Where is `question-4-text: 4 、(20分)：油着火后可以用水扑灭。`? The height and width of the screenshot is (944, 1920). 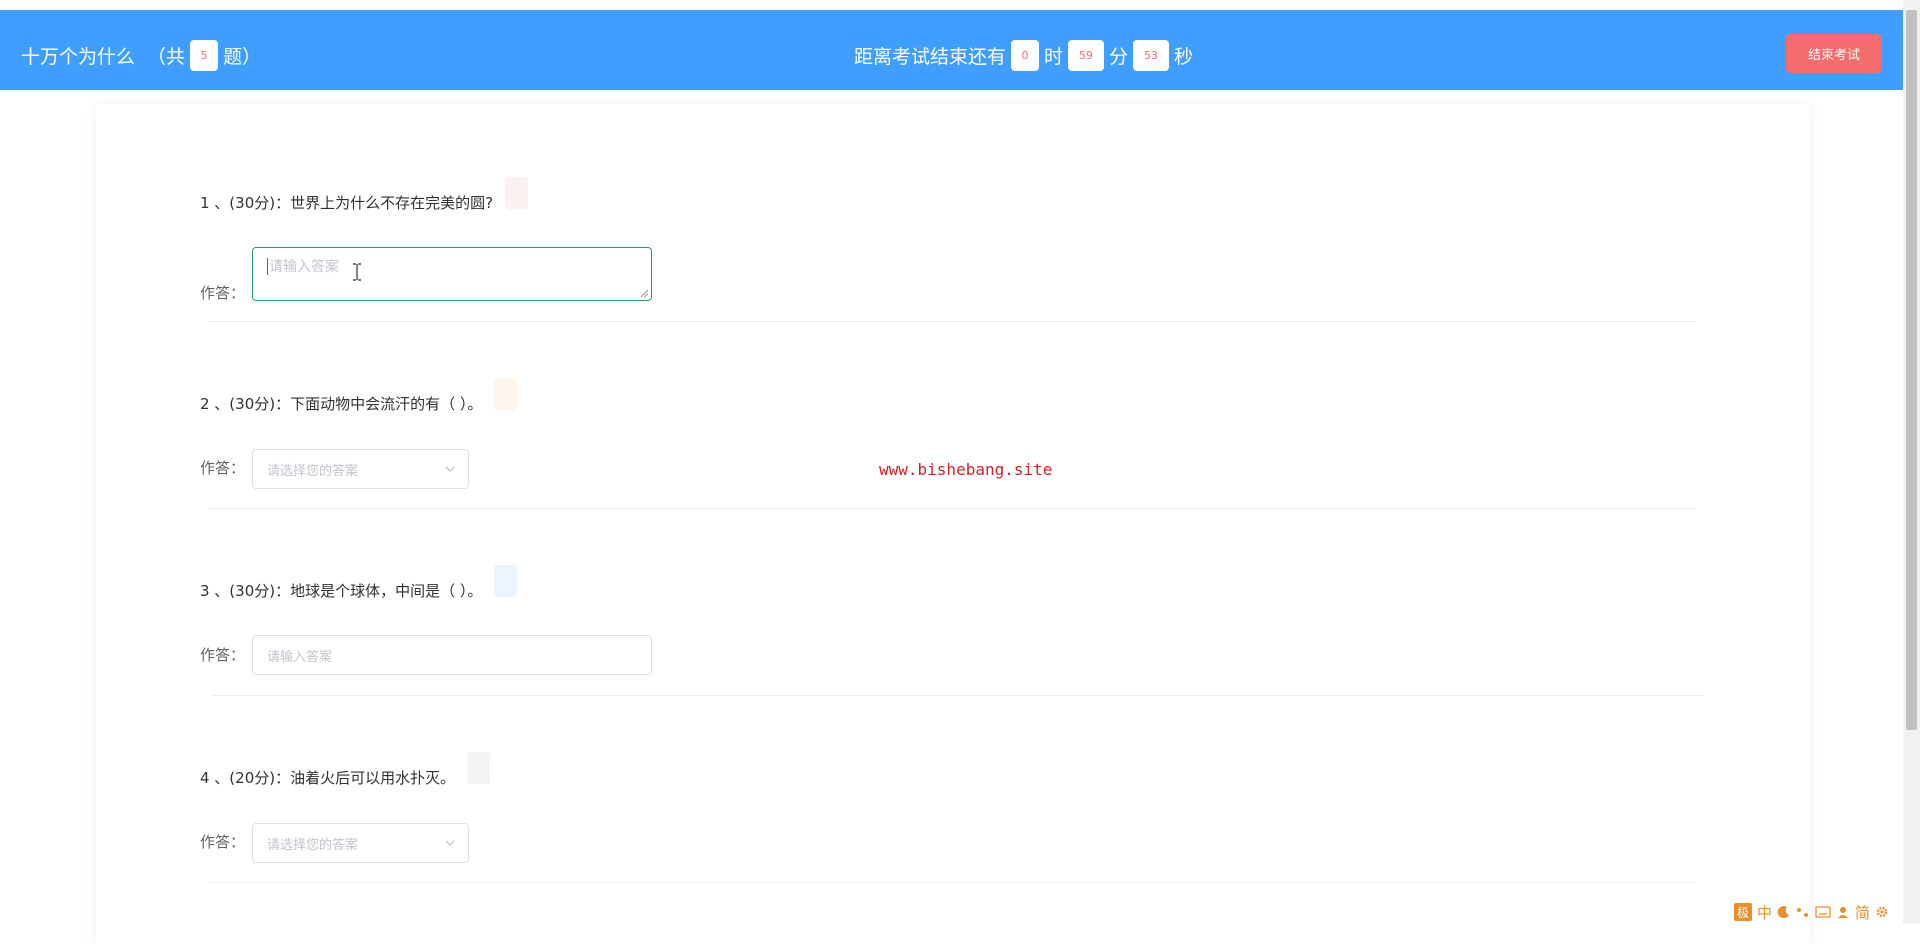 question-4-text: 4 、(20分)：油着火后可以用水扑灭。 is located at coordinates (328, 777).